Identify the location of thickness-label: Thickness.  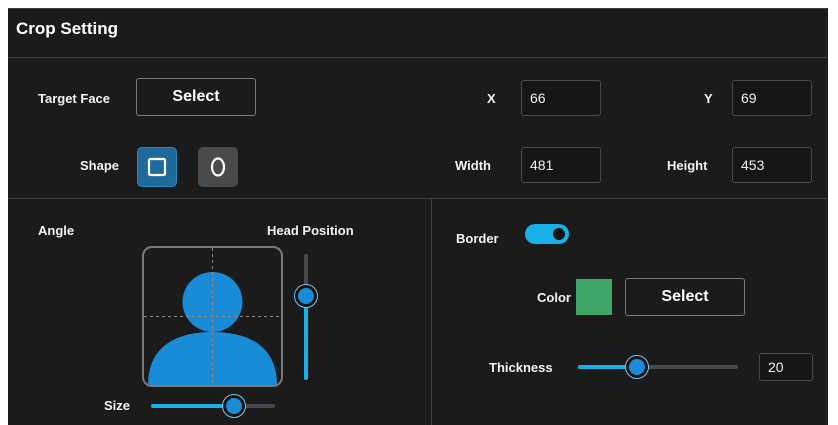
(521, 367).